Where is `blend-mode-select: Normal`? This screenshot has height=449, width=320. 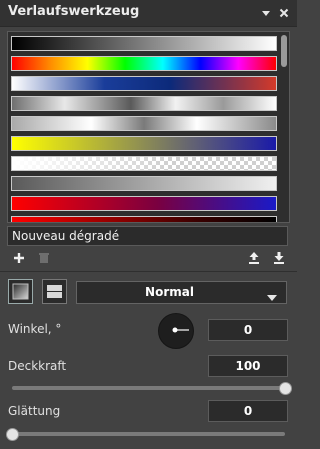
blend-mode-select: Normal is located at coordinates (181, 292).